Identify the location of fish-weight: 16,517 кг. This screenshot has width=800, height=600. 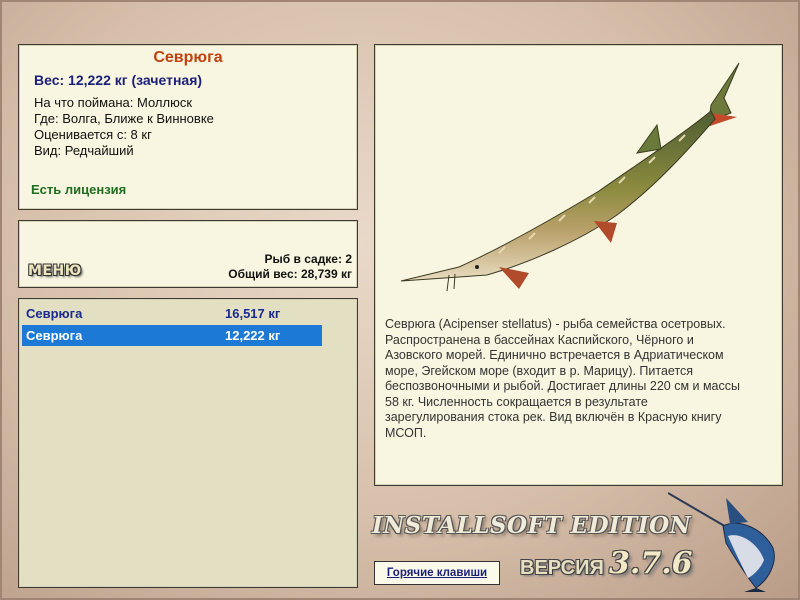
(253, 313).